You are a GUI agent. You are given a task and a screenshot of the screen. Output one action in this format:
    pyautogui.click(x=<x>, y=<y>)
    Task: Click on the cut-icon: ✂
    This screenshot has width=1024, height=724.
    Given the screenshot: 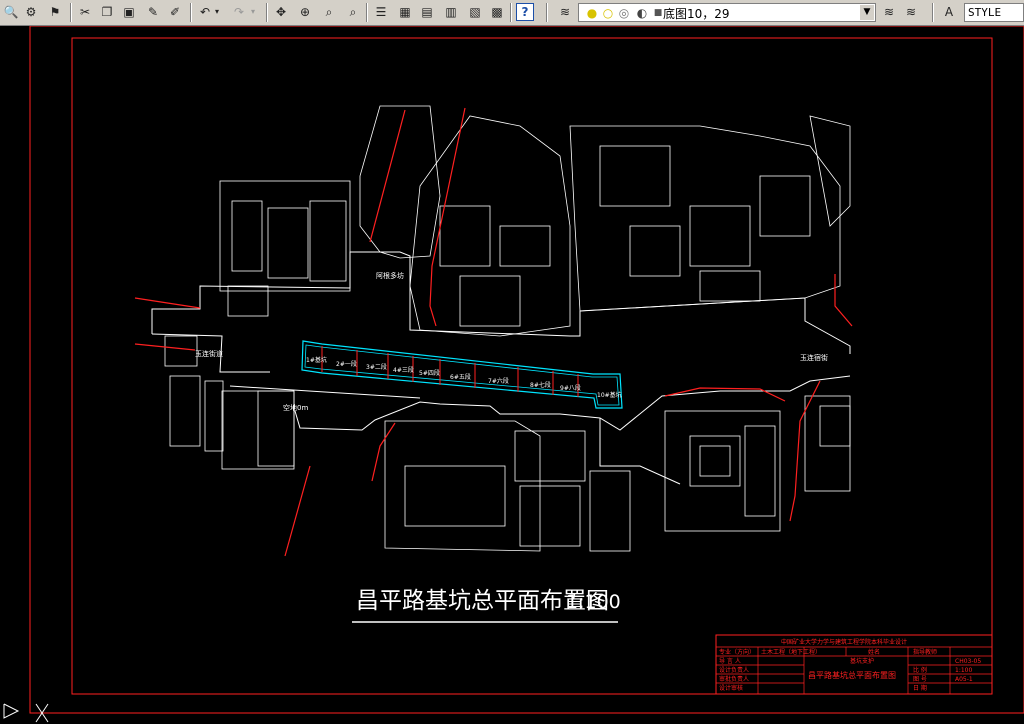 What is the action you would take?
    pyautogui.click(x=85, y=12)
    